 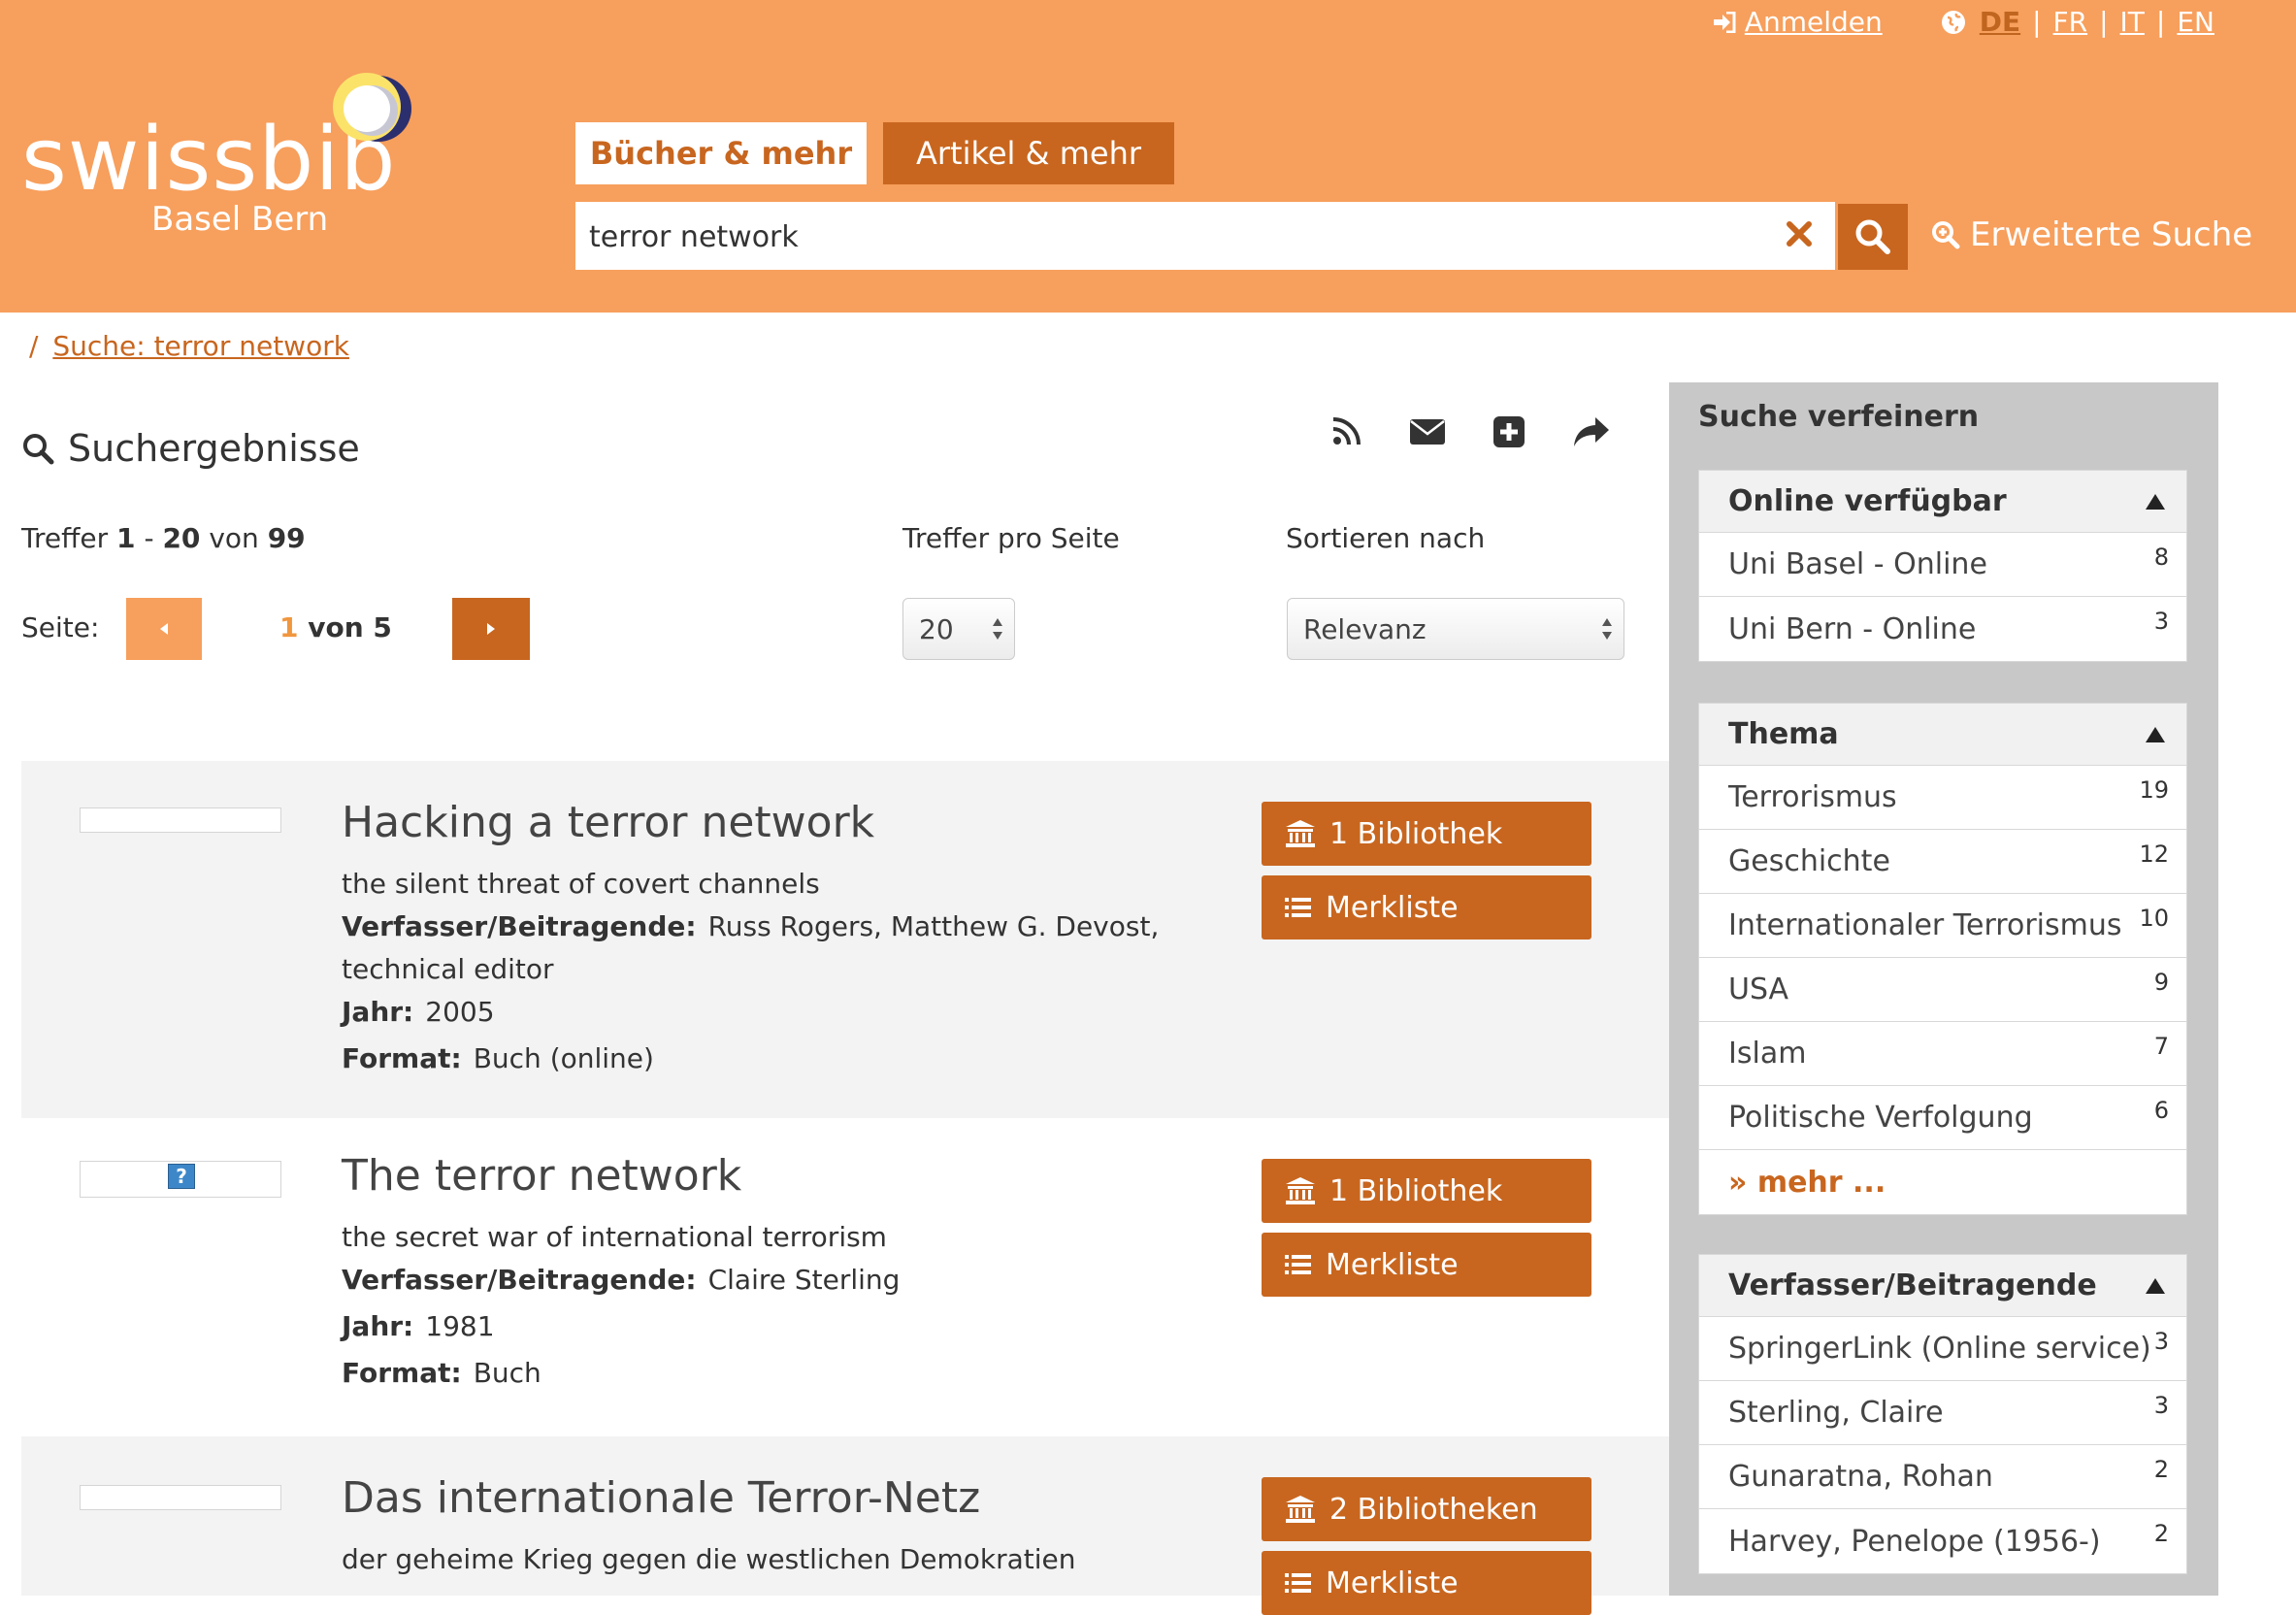 What do you see at coordinates (1346, 432) in the screenshot?
I see `rss-icon` at bounding box center [1346, 432].